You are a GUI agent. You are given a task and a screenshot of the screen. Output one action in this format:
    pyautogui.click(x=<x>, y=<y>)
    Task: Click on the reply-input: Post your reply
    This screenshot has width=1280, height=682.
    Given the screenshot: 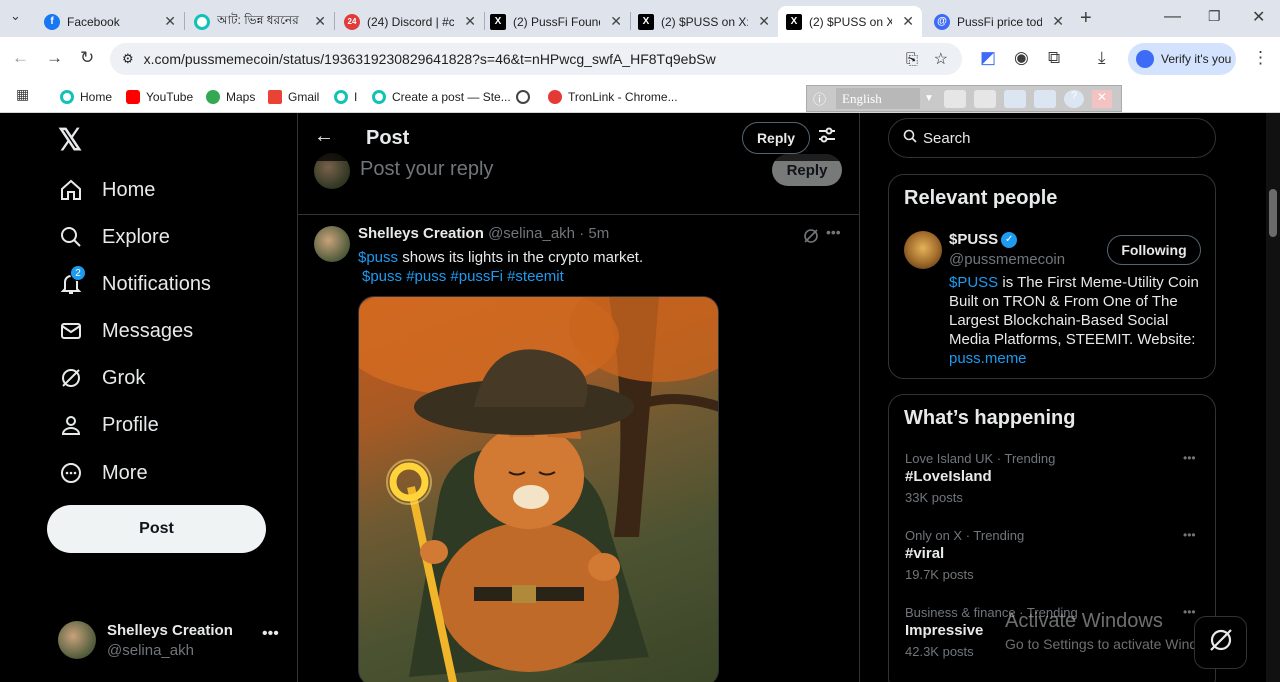 What is the action you would take?
    pyautogui.click(x=426, y=169)
    